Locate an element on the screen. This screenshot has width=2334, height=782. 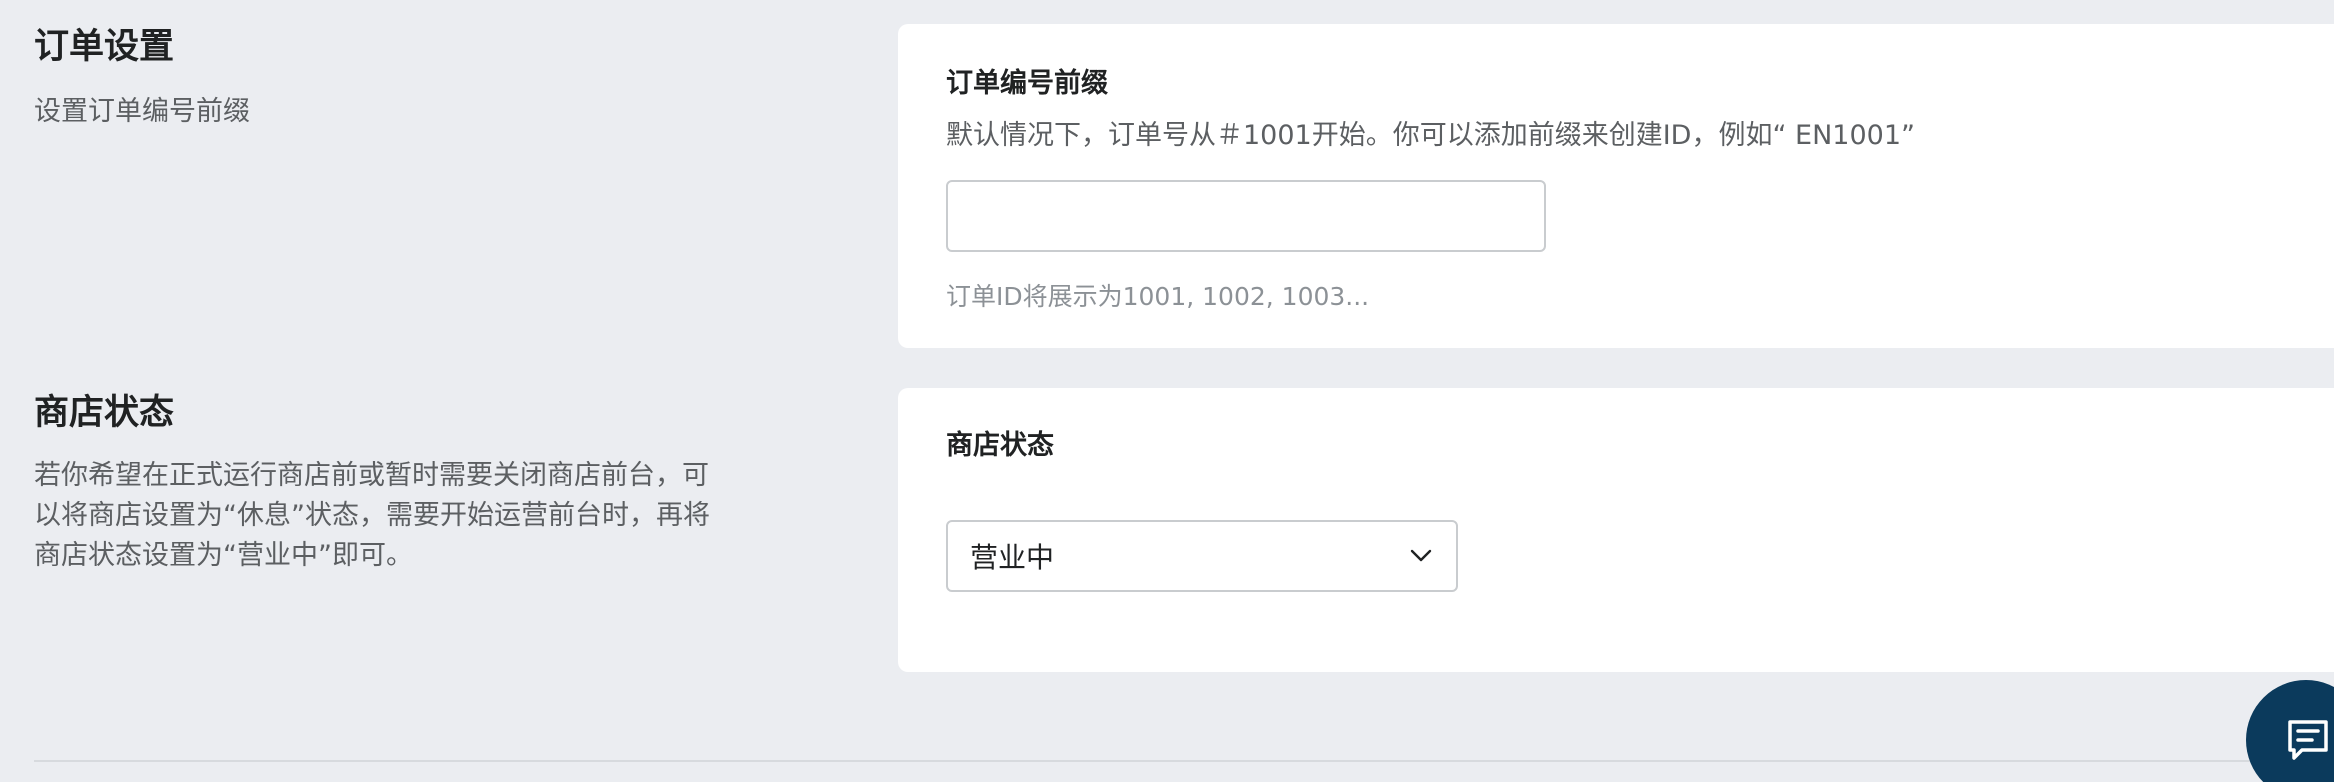
store-status-title: 商店状态 is located at coordinates (104, 413).